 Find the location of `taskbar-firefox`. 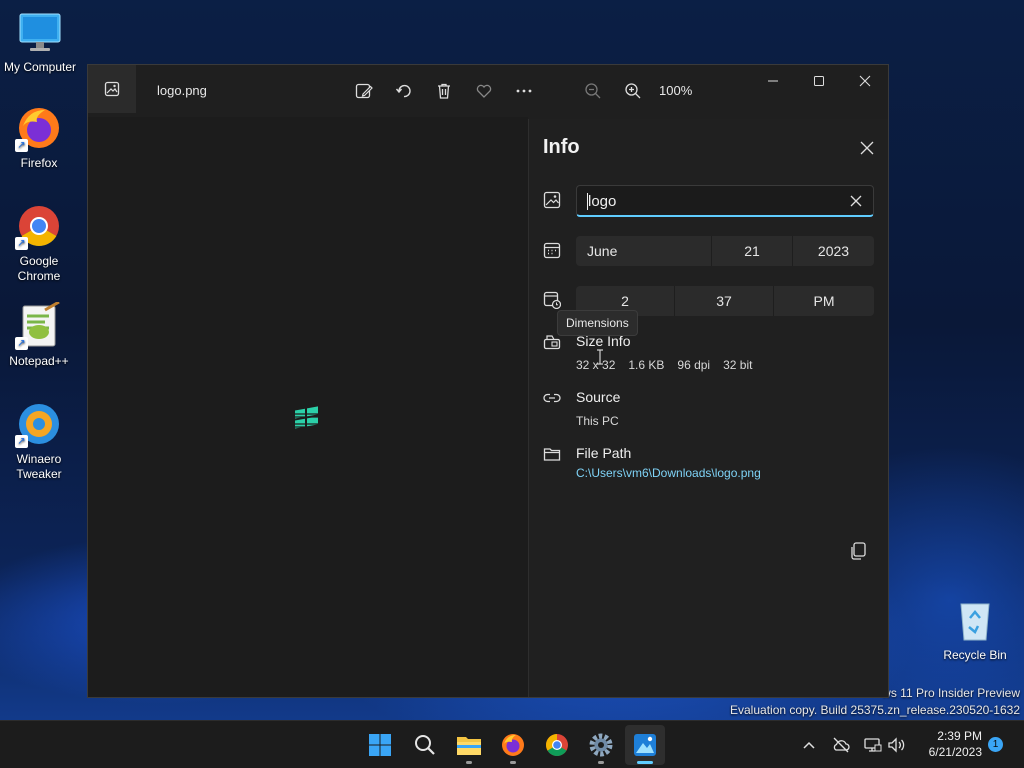

taskbar-firefox is located at coordinates (513, 745).